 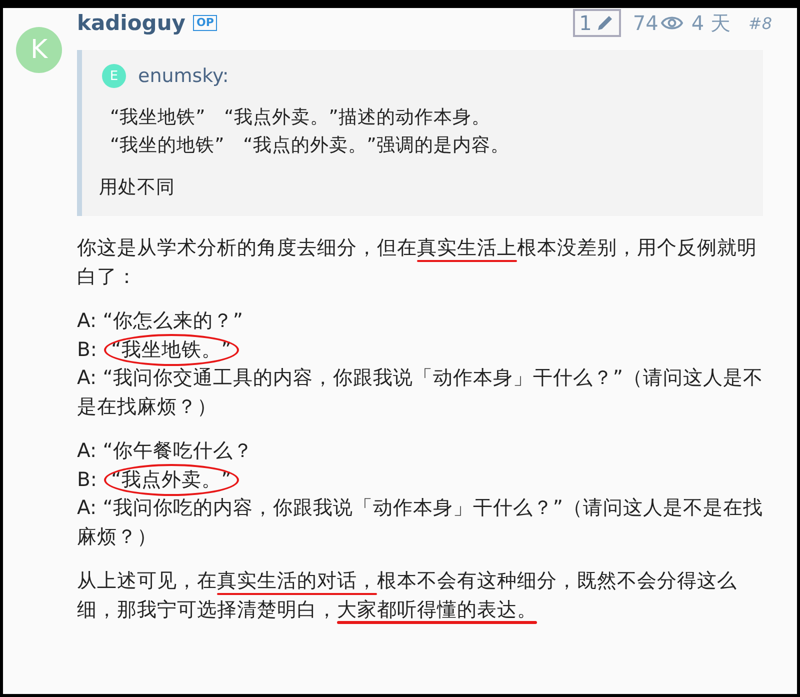 I want to click on dialogue-line: A: “我问你吃的内容，你跟我说「动作本身」干什么？”（请问这人是不是在找麻烦？）, so click(x=420, y=522).